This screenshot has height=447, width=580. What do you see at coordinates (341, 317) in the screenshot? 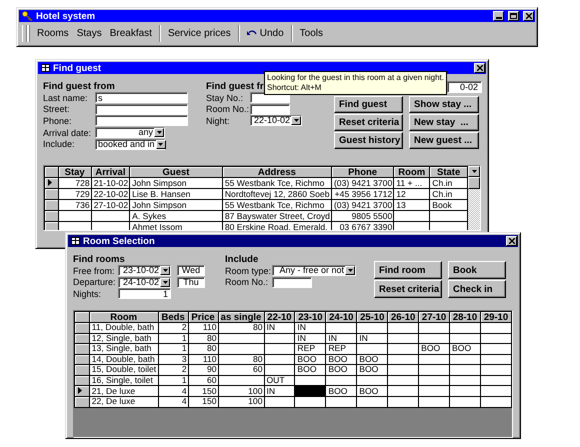
I see `column-header: 24-10` at bounding box center [341, 317].